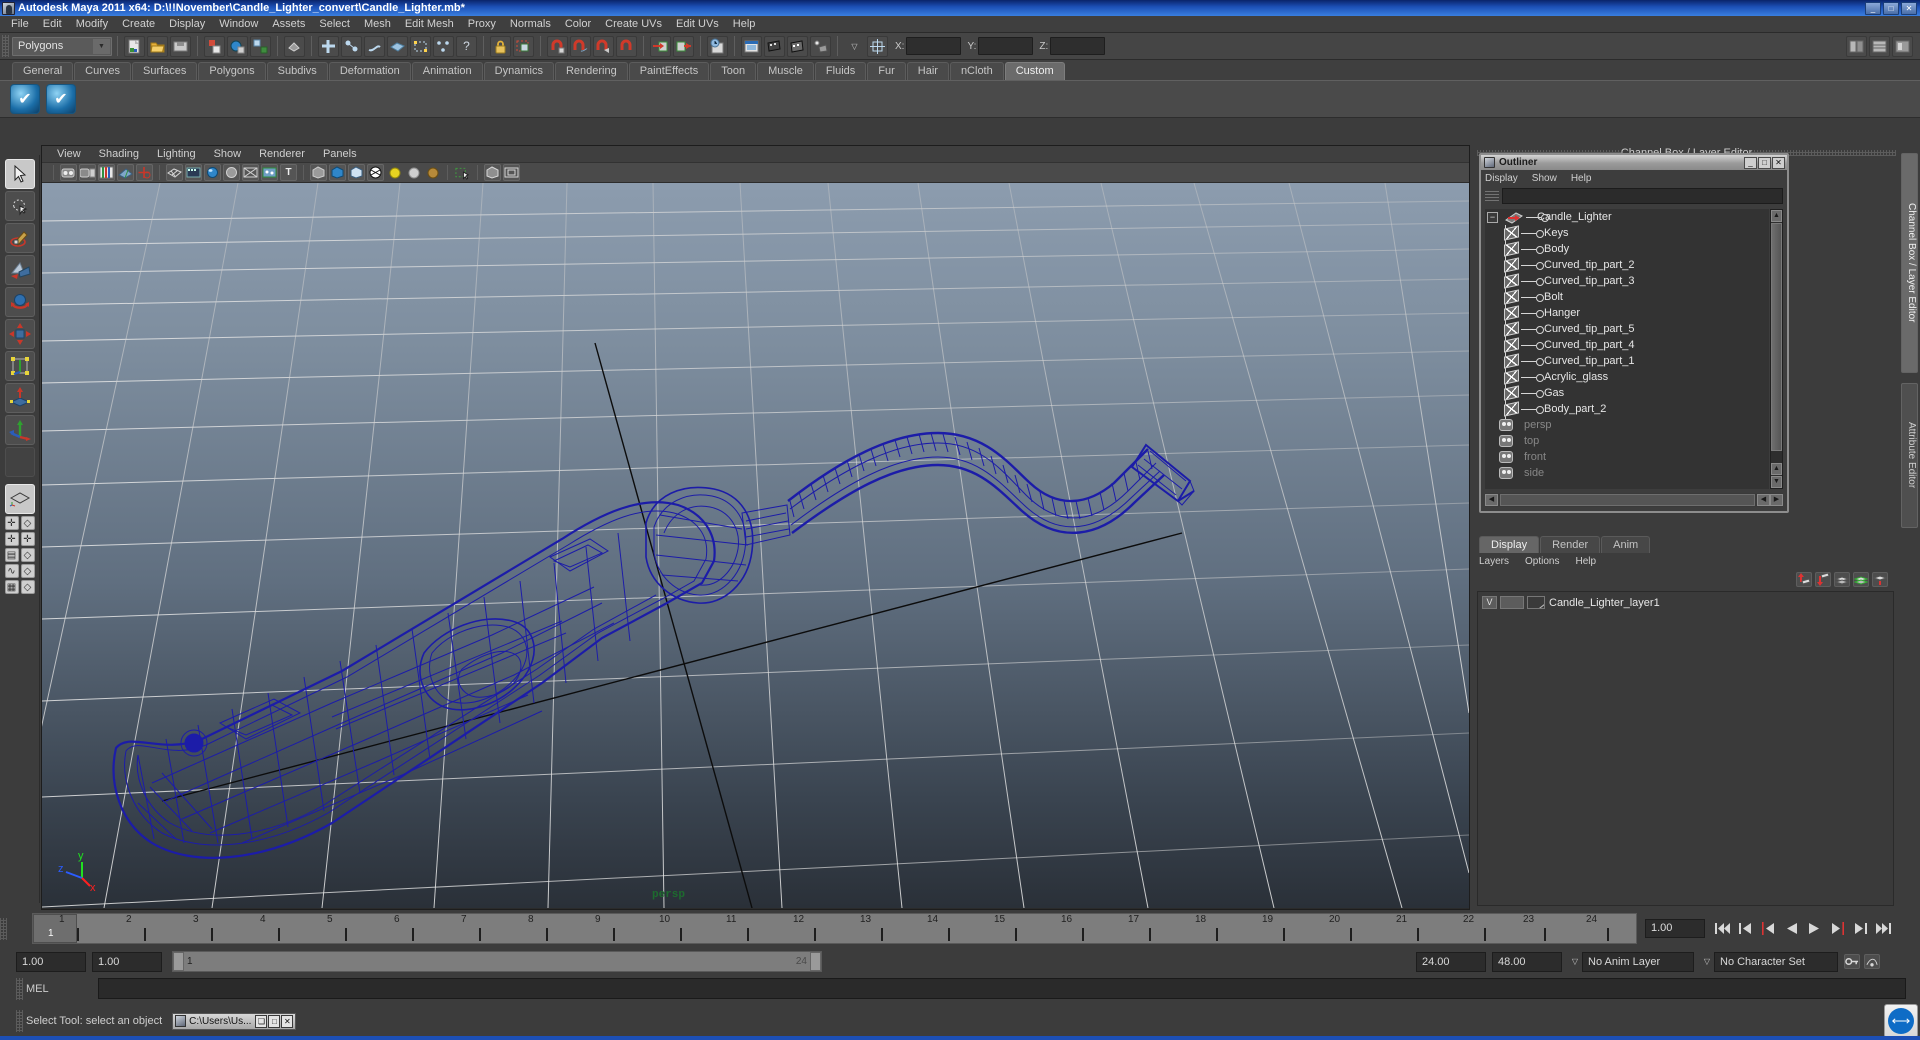 The height and width of the screenshot is (1040, 1920). Describe the element at coordinates (466, 46) in the screenshot. I see `select-mask-help-icon: ?` at that location.